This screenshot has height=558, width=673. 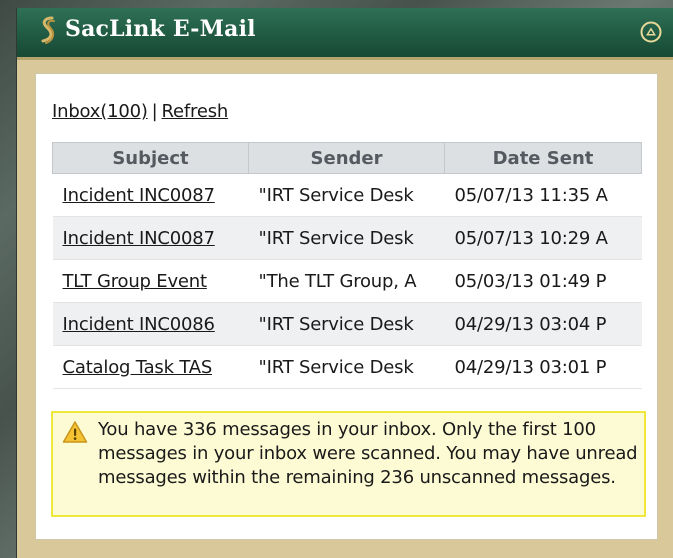 I want to click on inbox-link: Inbox(100), so click(x=100, y=111).